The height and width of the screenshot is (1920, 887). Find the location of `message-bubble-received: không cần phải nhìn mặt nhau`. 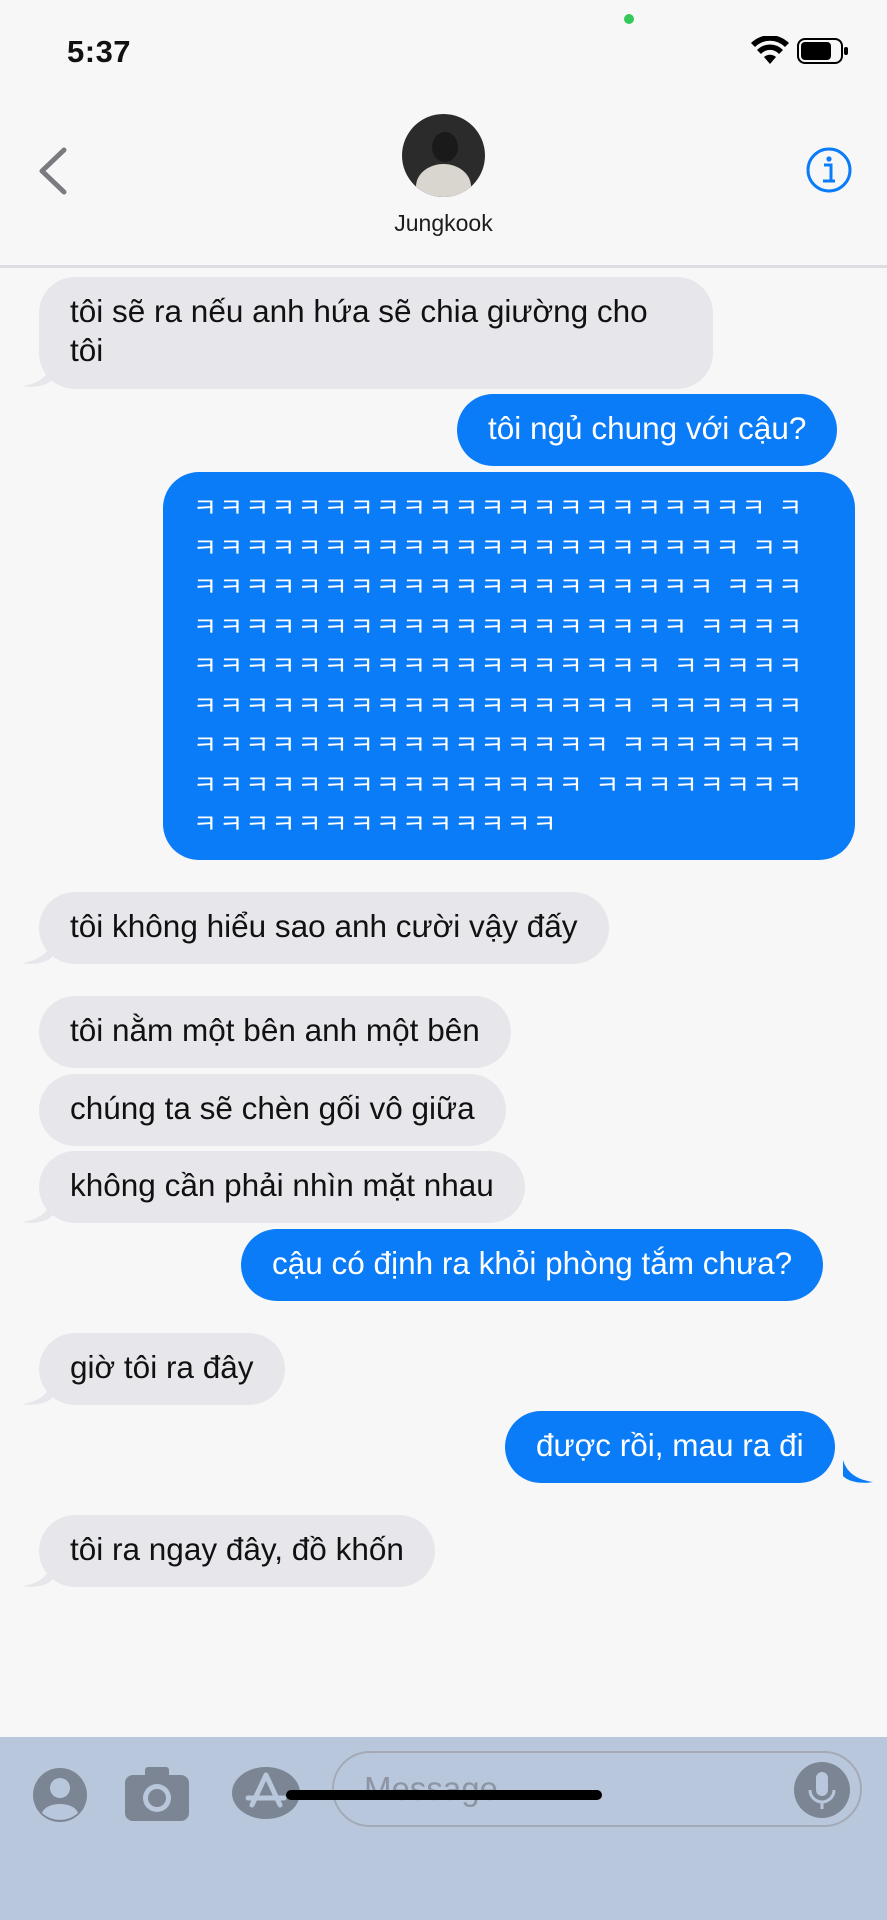

message-bubble-received: không cần phải nhìn mặt nhau is located at coordinates (282, 1187).